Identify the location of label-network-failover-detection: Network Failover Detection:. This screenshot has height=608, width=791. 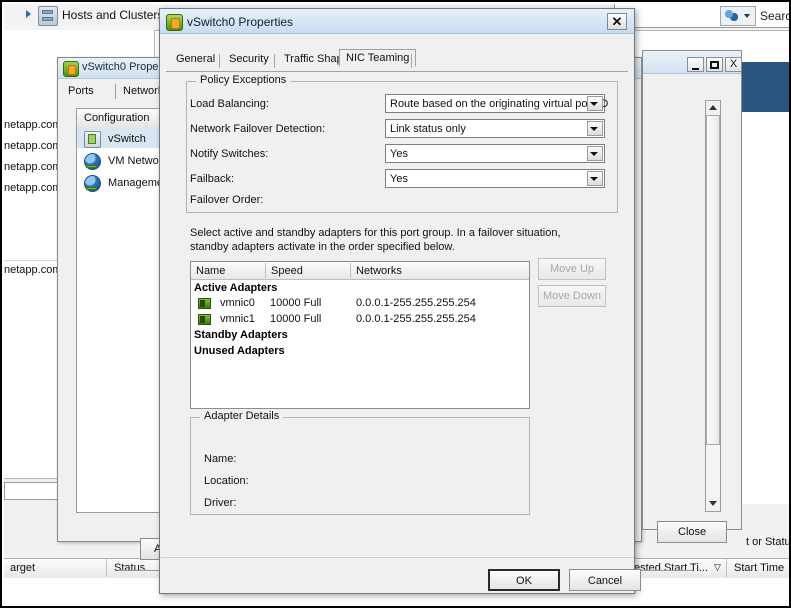
(258, 129).